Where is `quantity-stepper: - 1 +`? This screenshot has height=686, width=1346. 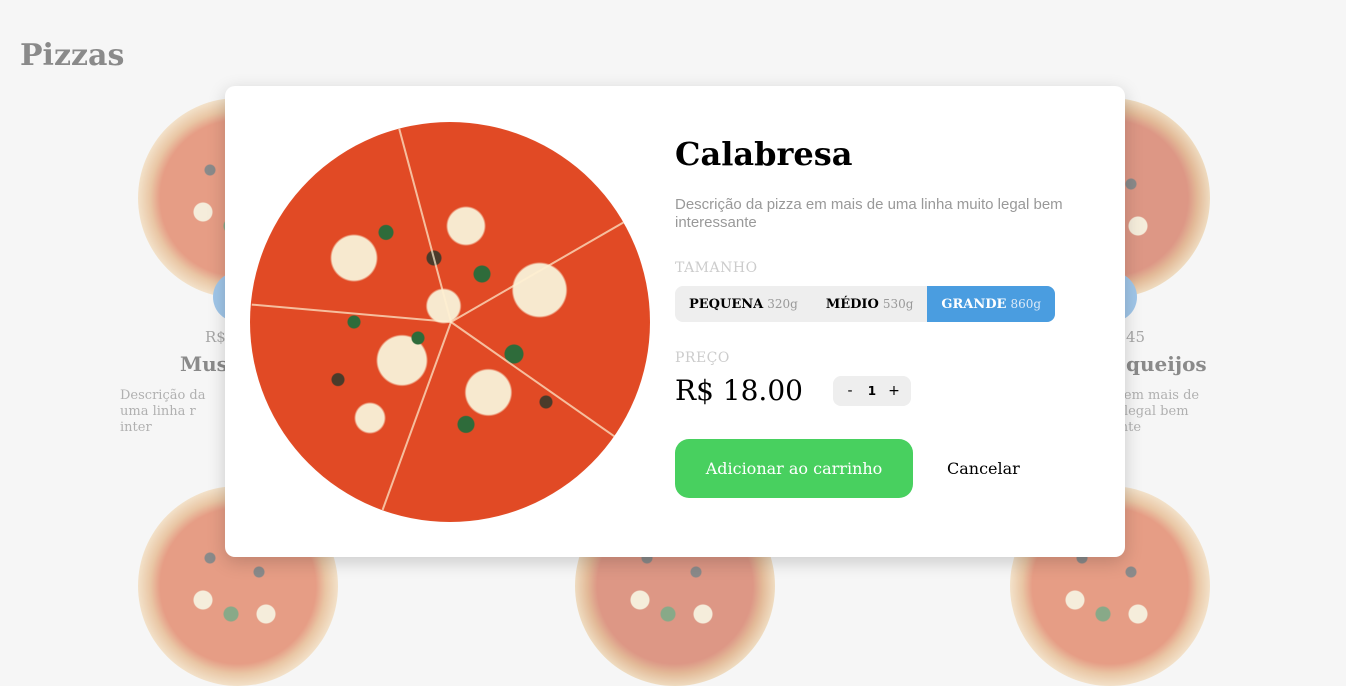
quantity-stepper: - 1 + is located at coordinates (871, 390).